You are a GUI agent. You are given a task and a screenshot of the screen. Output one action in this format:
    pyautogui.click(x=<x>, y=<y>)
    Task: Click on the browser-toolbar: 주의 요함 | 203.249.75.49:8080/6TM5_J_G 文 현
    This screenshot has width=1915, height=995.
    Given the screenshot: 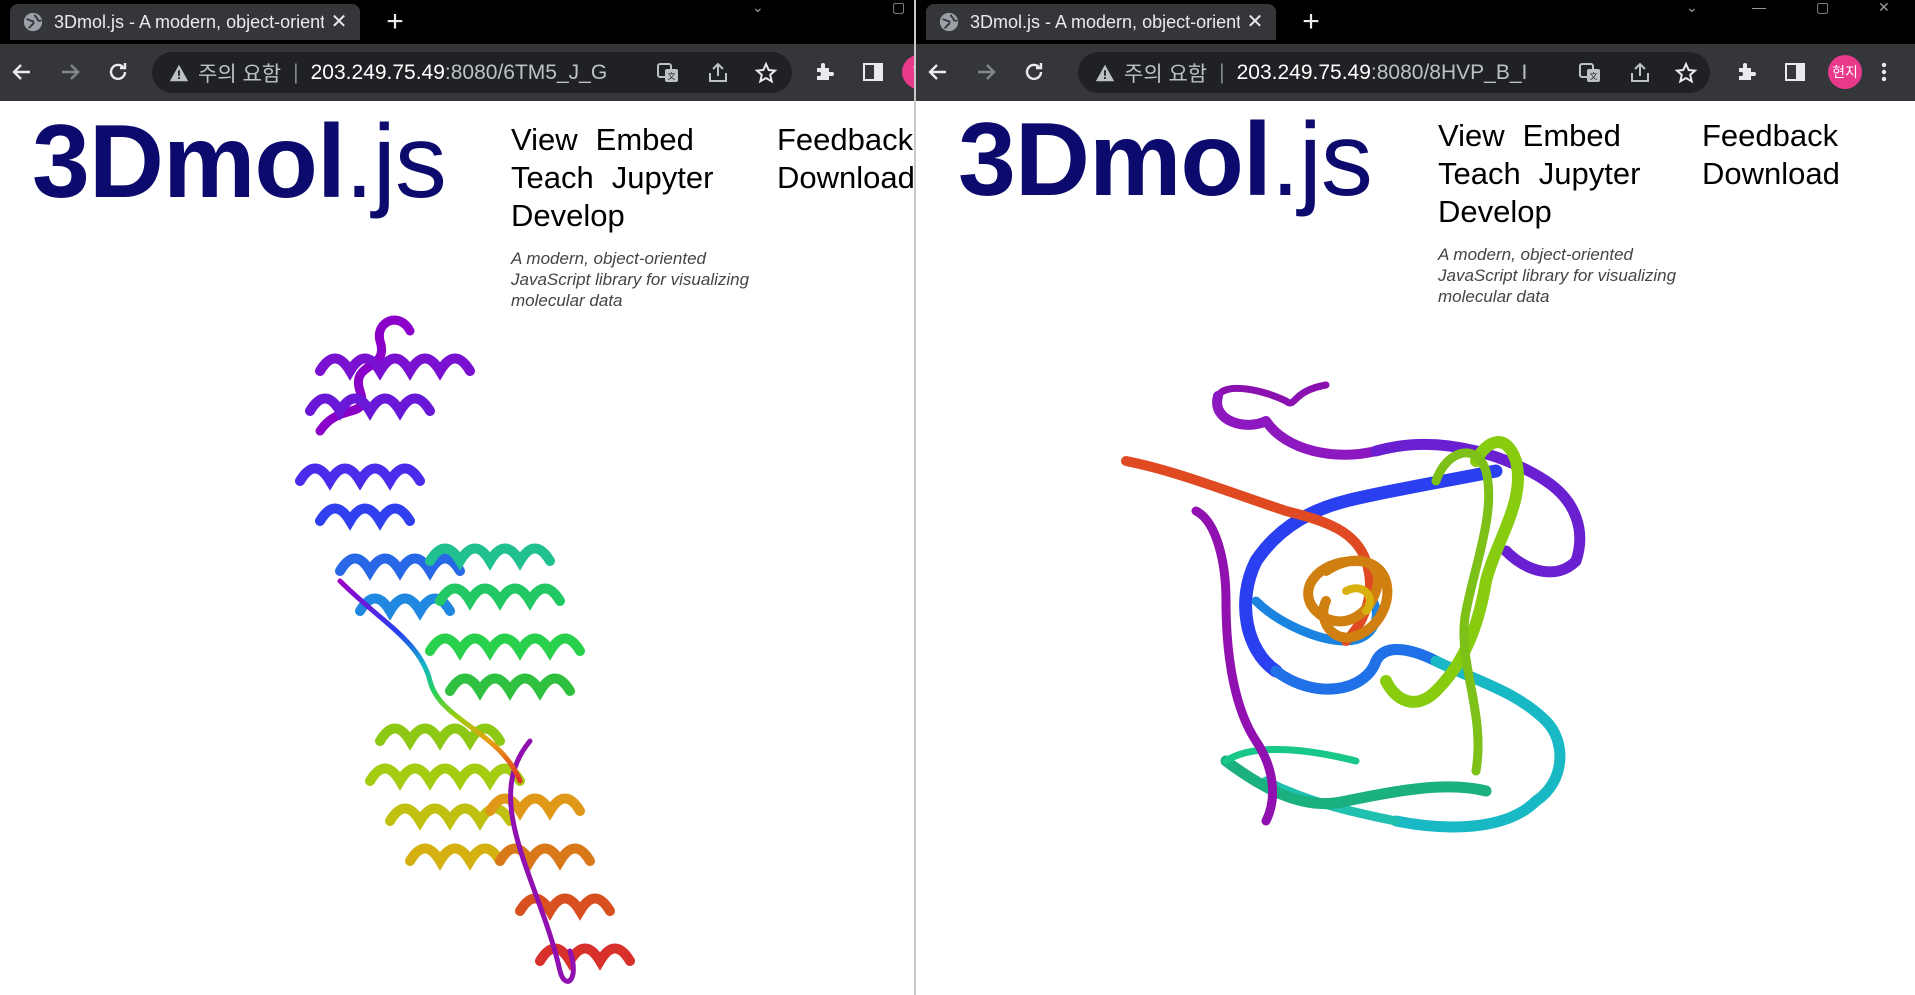 What is the action you would take?
    pyautogui.click(x=457, y=72)
    